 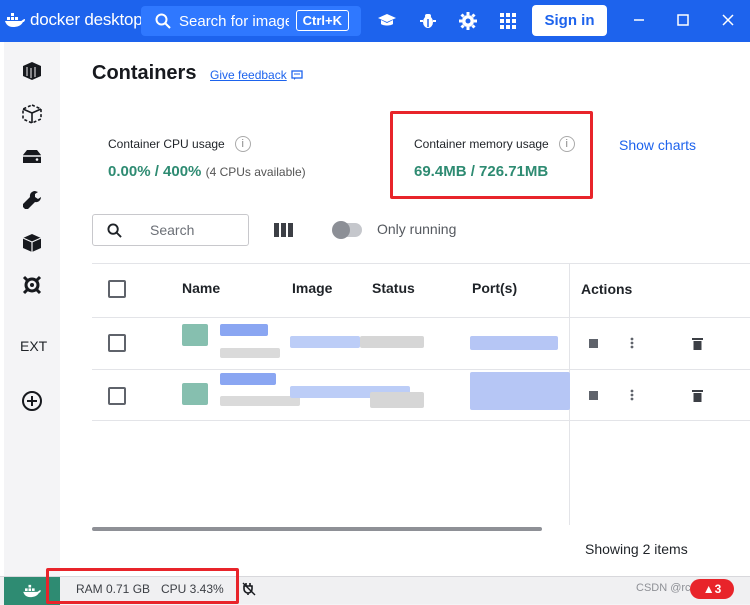 I want to click on disconnected-plug-icon, so click(x=249, y=591).